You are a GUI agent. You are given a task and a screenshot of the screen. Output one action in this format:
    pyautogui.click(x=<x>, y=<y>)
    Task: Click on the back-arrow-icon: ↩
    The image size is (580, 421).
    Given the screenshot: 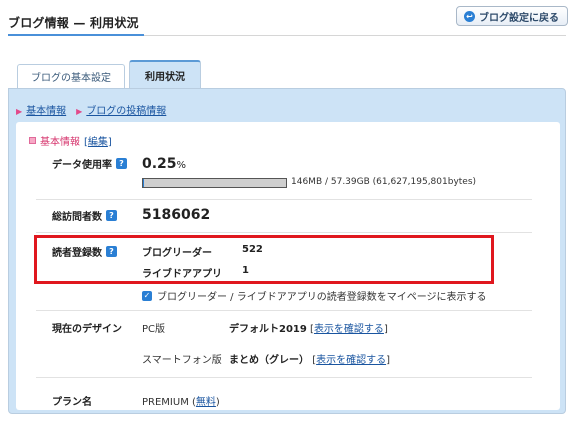 What is the action you would take?
    pyautogui.click(x=469, y=16)
    